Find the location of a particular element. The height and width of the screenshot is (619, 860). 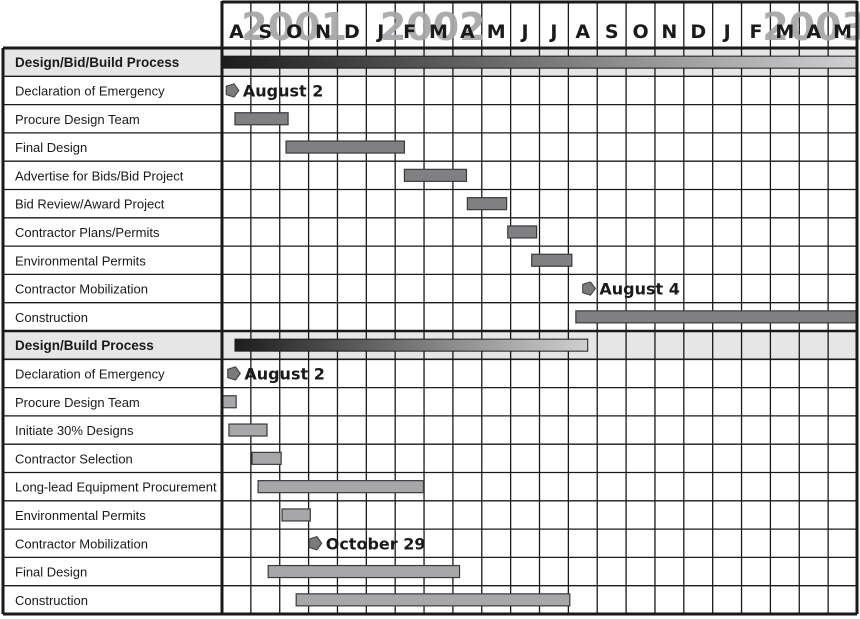

section-title: Design/Bid/Build Process is located at coordinates (97, 62).